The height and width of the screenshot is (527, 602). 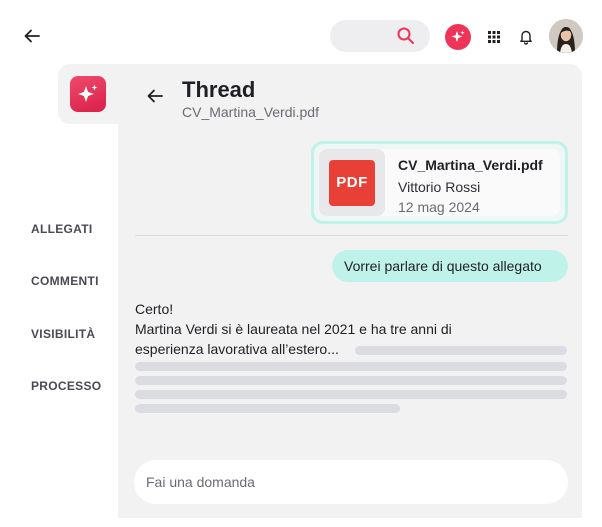 What do you see at coordinates (351, 482) in the screenshot?
I see `question-input` at bounding box center [351, 482].